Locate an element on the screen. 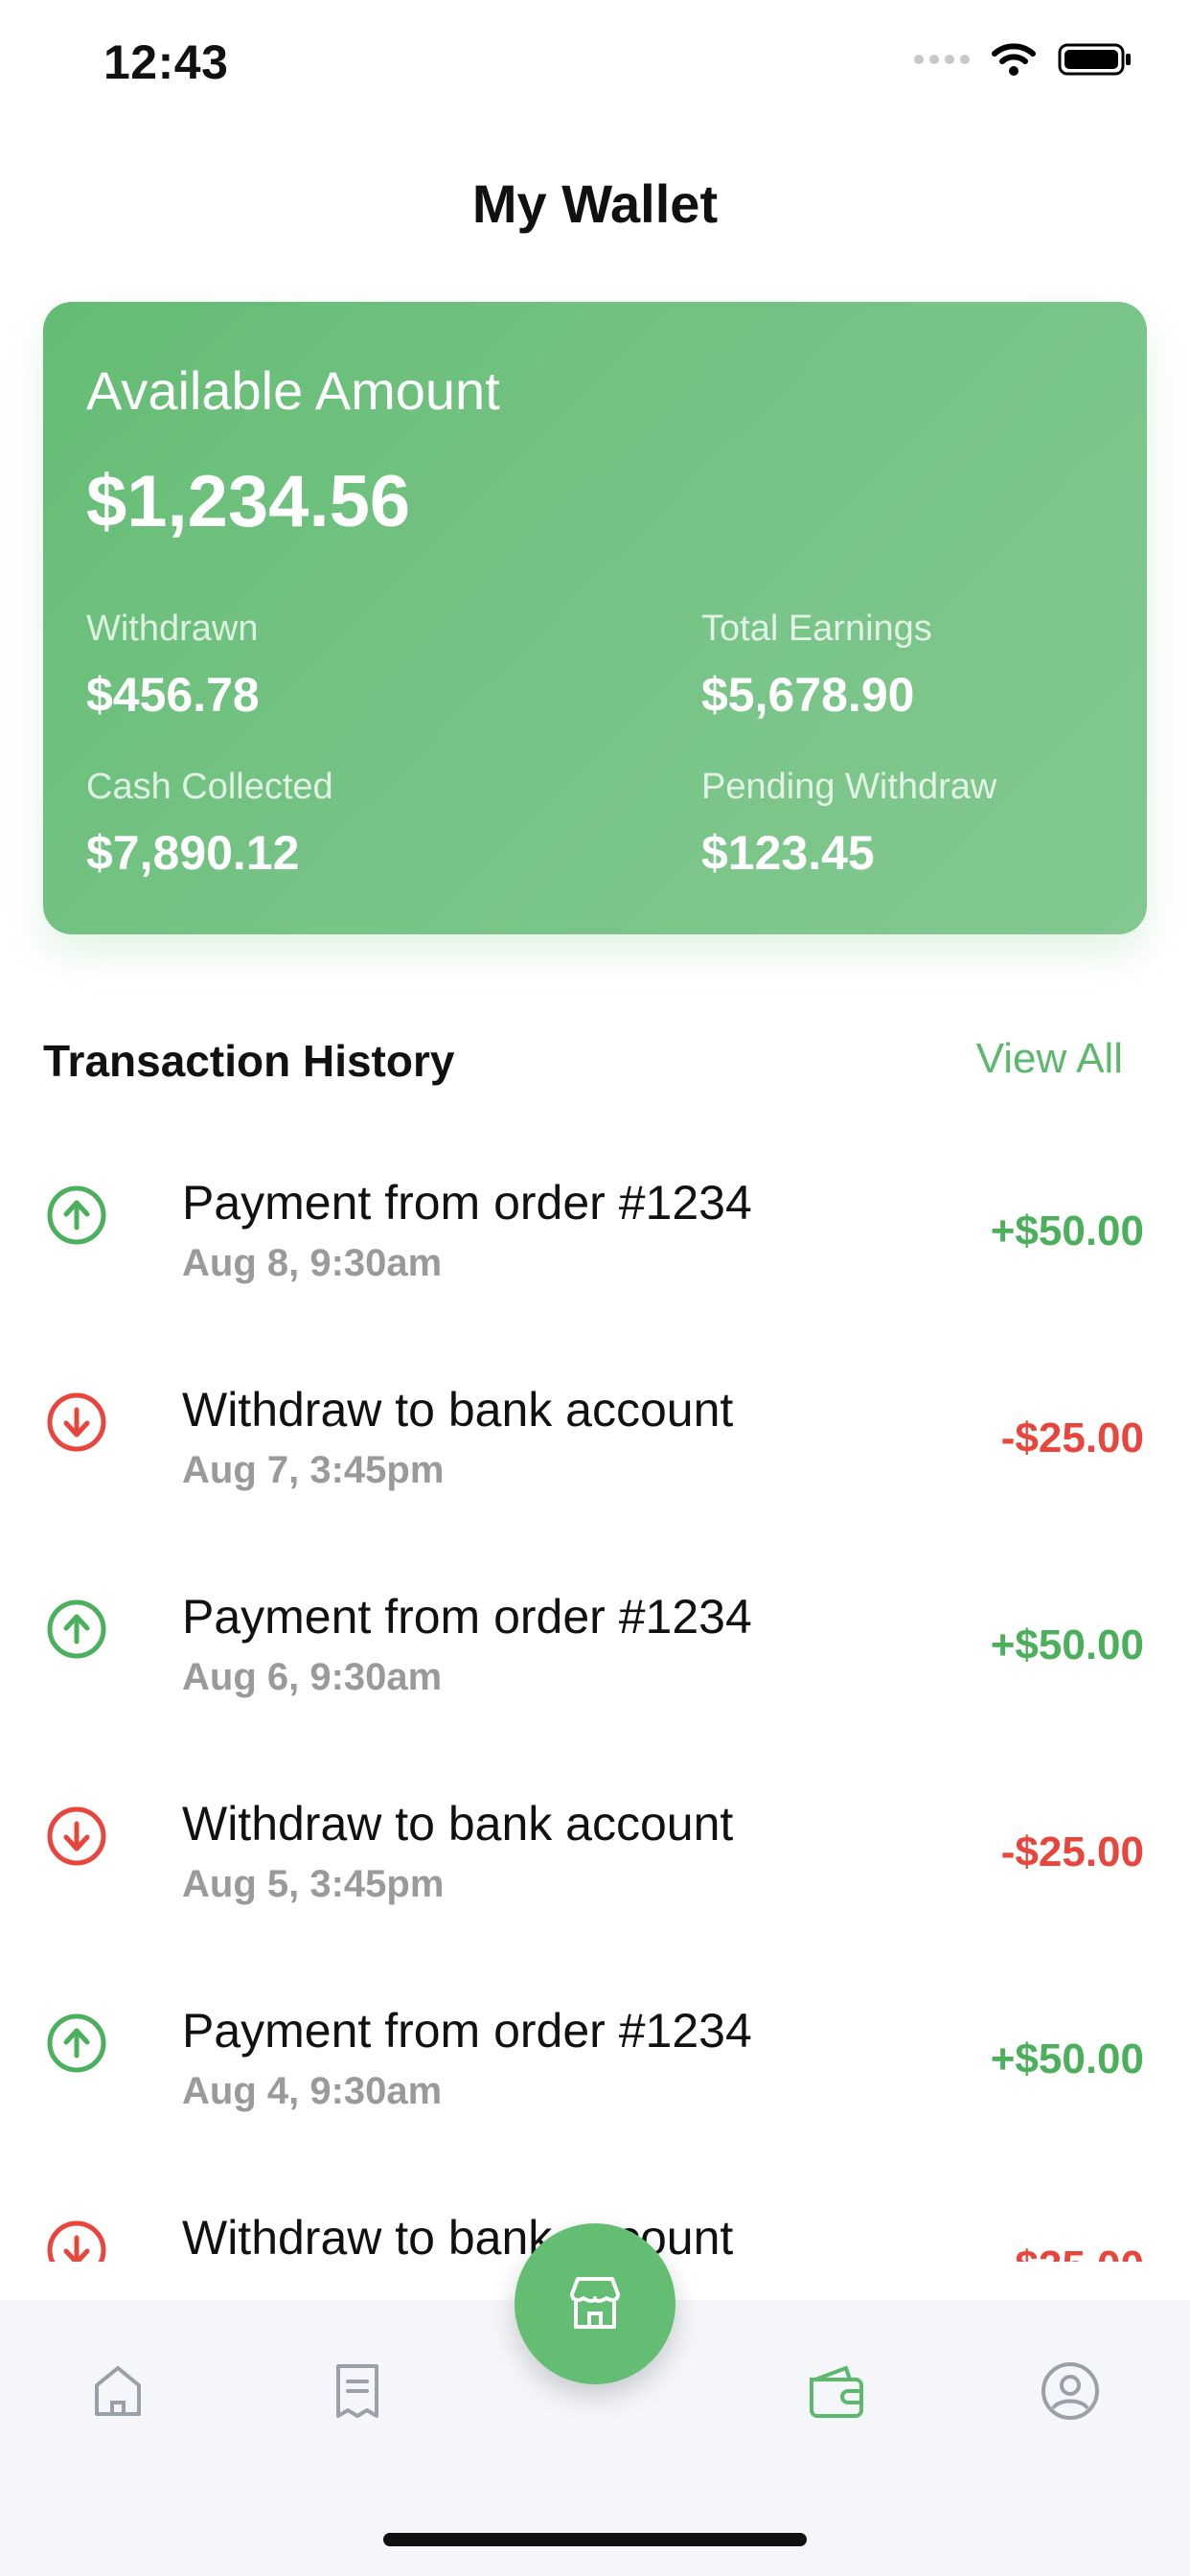  store-icon is located at coordinates (595, 2303).